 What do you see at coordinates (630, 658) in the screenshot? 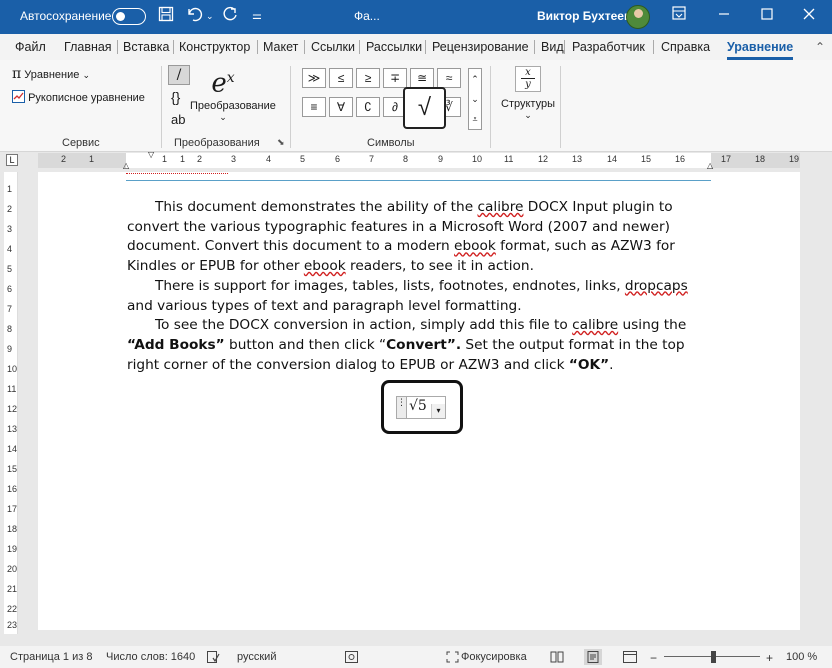
I see `web-layout-icon` at bounding box center [630, 658].